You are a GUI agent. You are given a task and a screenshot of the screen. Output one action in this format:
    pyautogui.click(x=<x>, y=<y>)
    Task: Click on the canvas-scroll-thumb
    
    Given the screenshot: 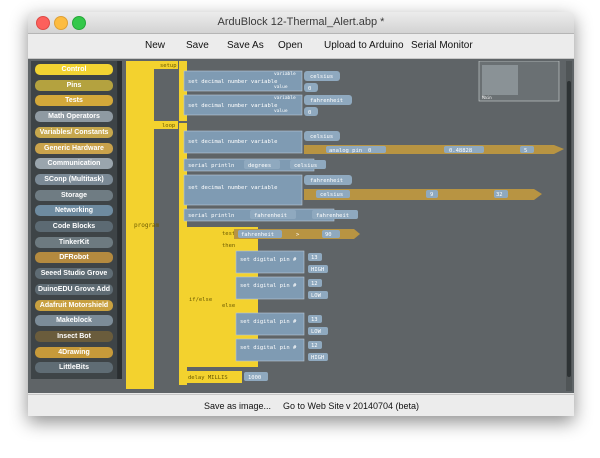 What is the action you would take?
    pyautogui.click(x=569, y=229)
    